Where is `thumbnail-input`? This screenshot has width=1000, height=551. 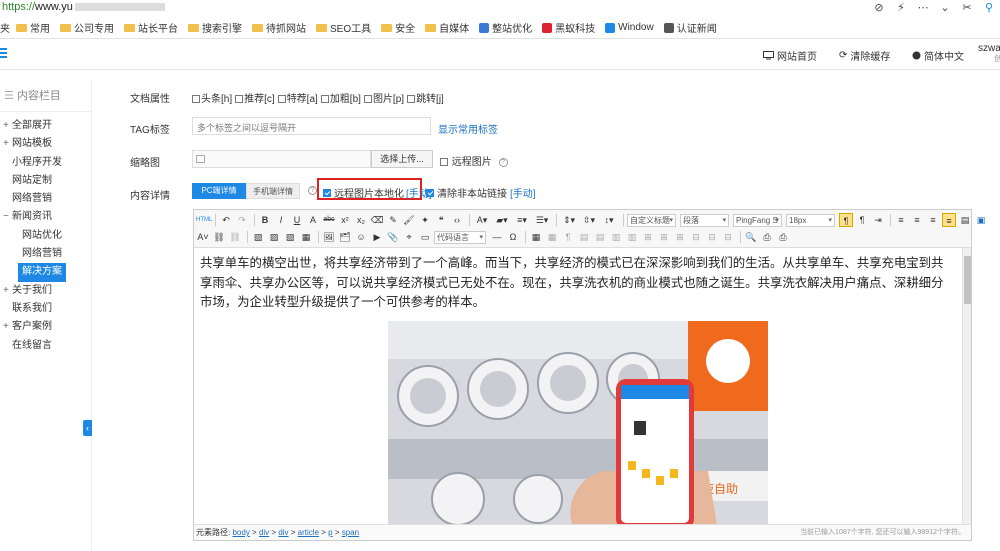 thumbnail-input is located at coordinates (281, 159).